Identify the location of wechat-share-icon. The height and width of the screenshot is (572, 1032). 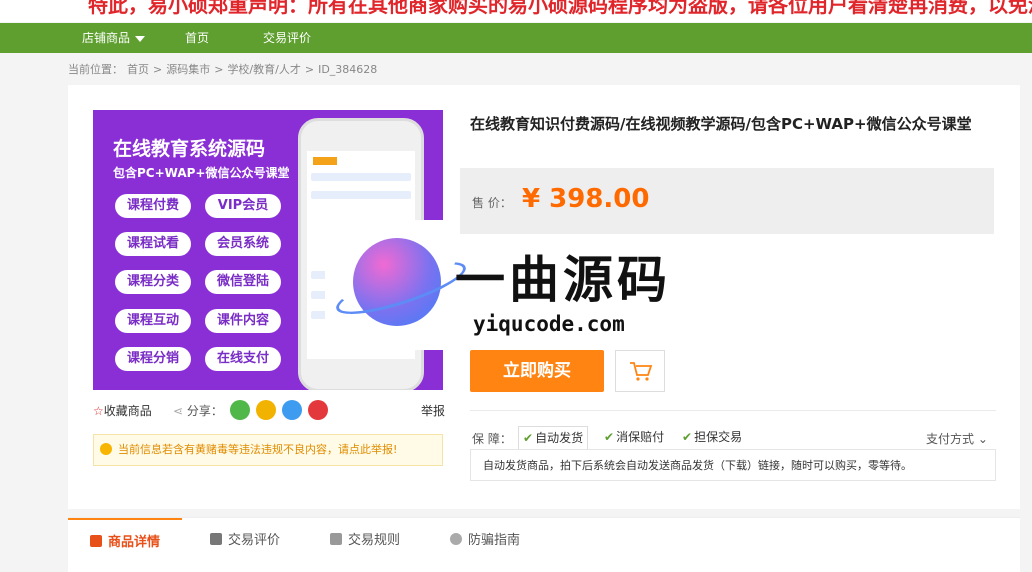
(240, 410).